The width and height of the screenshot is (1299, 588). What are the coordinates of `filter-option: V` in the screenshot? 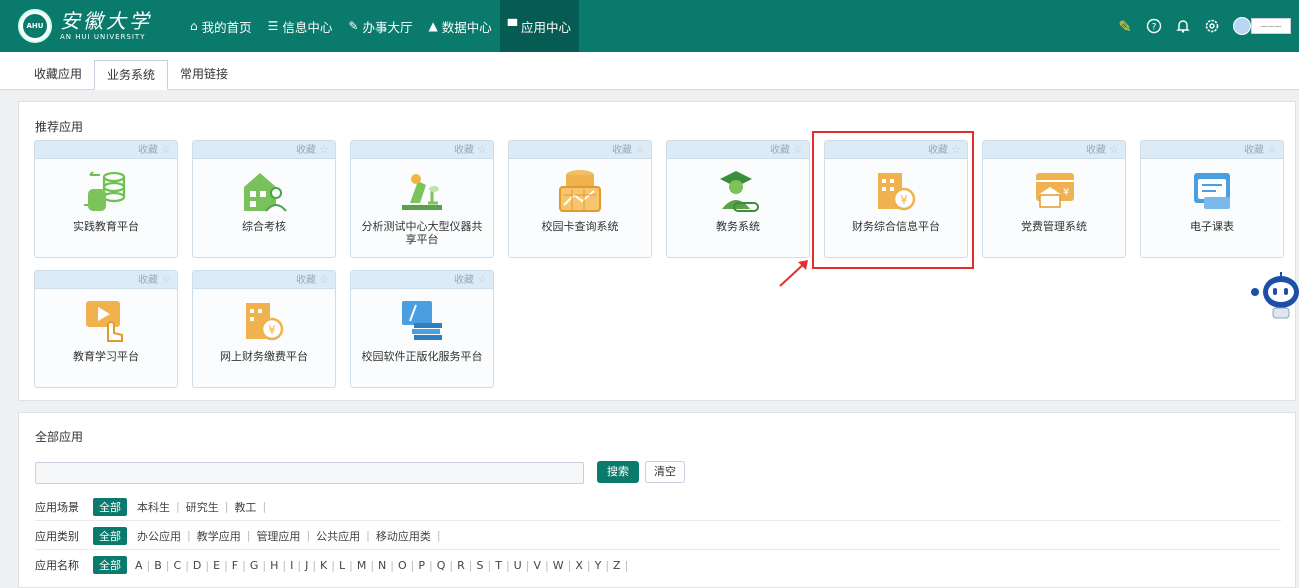 It's located at (537, 565).